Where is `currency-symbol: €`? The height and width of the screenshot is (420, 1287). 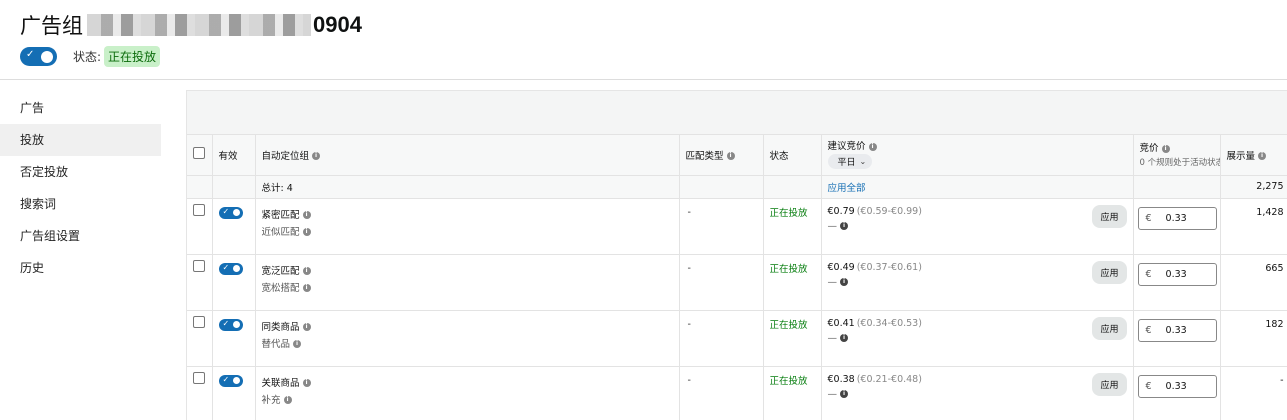
currency-symbol: € is located at coordinates (1148, 274).